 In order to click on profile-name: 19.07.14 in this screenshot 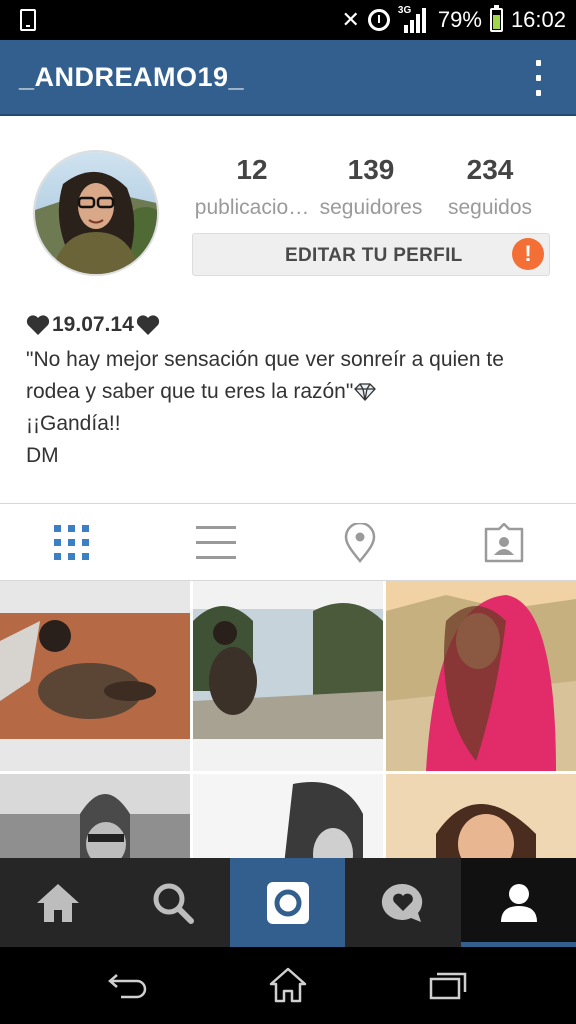, I will do `click(291, 325)`.